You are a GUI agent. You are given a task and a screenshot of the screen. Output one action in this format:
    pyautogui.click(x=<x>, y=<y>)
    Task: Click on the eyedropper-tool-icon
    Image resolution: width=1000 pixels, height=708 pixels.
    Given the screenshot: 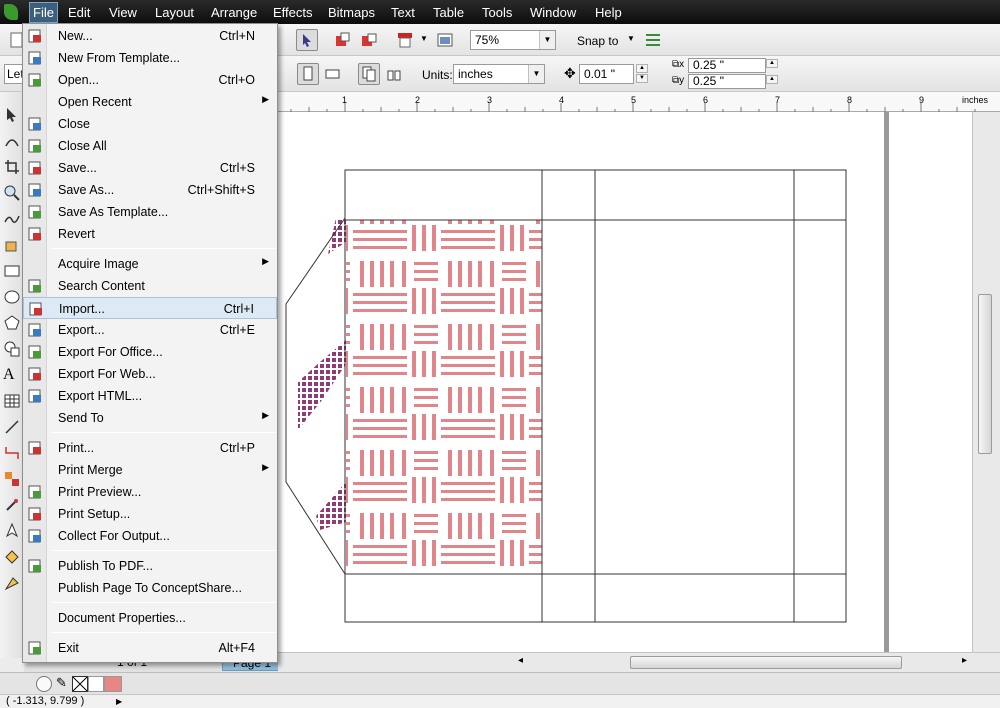 What is the action you would take?
    pyautogui.click(x=12, y=505)
    